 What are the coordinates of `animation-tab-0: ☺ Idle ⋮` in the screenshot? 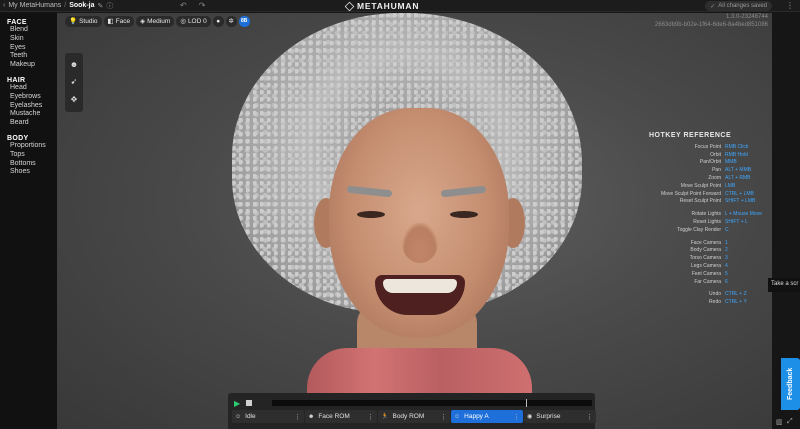 It's located at (268, 416).